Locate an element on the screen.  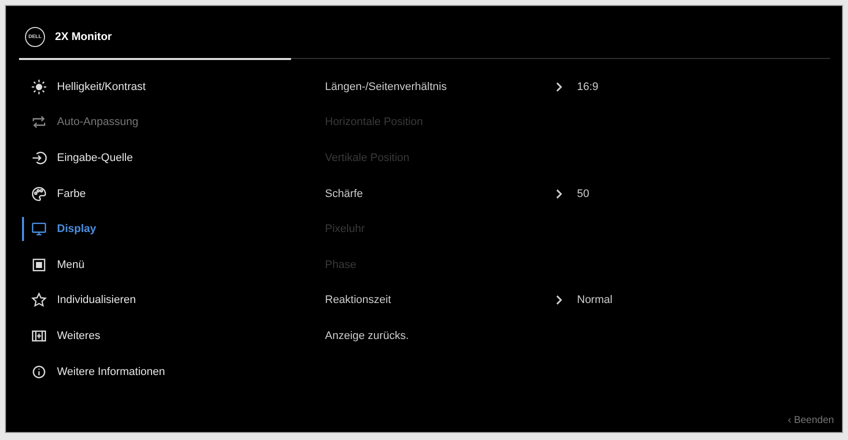
setting-value: 50 is located at coordinates (583, 194).